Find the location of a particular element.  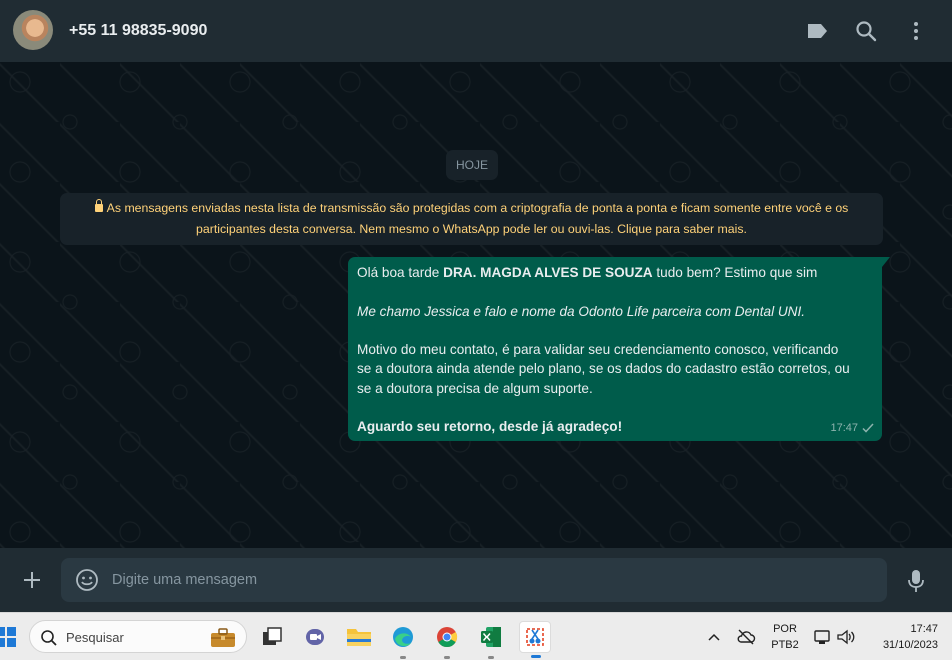

message-time: 17:47 is located at coordinates (844, 427).